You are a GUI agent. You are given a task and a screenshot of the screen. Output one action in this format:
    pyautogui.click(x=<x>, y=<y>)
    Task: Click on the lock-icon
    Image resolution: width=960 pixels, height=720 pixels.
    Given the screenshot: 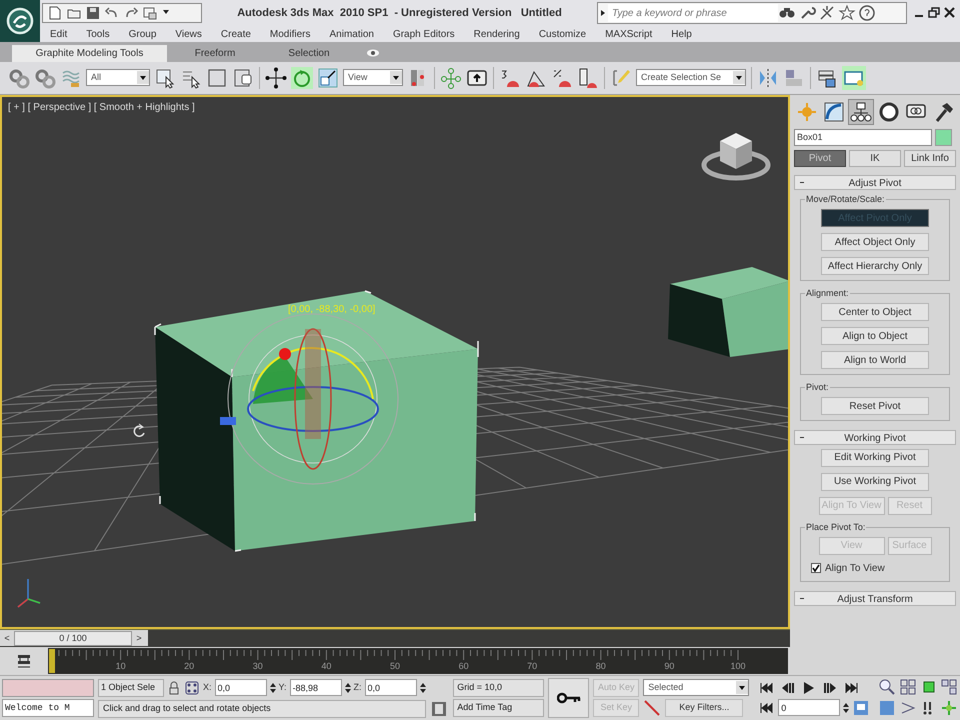 What is the action you would take?
    pyautogui.click(x=174, y=687)
    